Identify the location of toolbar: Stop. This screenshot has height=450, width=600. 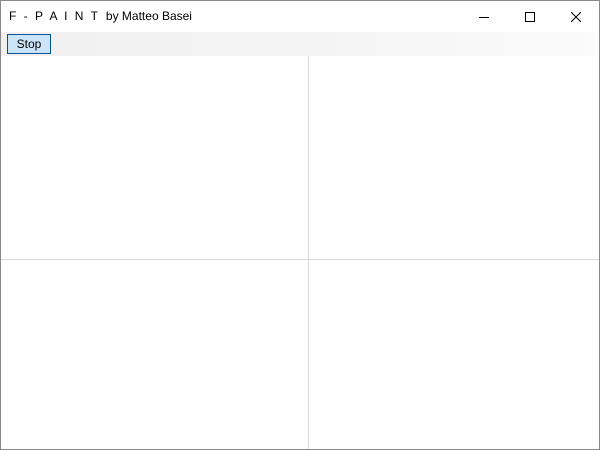
(300, 44).